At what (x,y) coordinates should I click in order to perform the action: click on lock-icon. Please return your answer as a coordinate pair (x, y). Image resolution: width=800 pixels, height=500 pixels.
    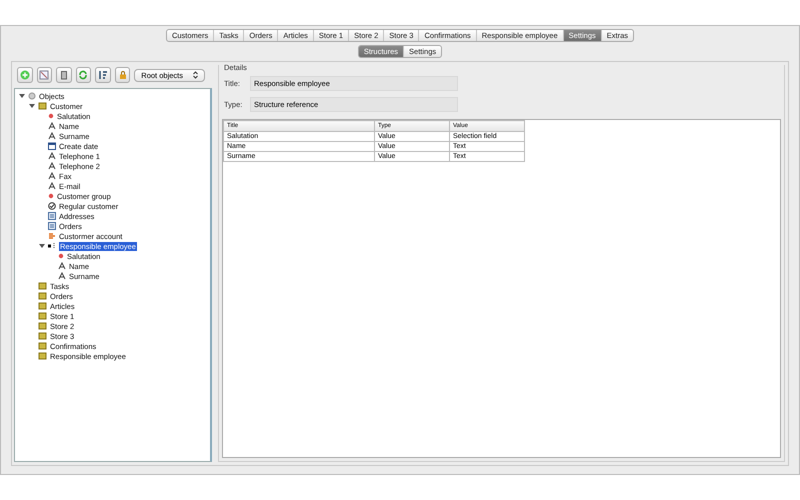
    Looking at the image, I should click on (123, 75).